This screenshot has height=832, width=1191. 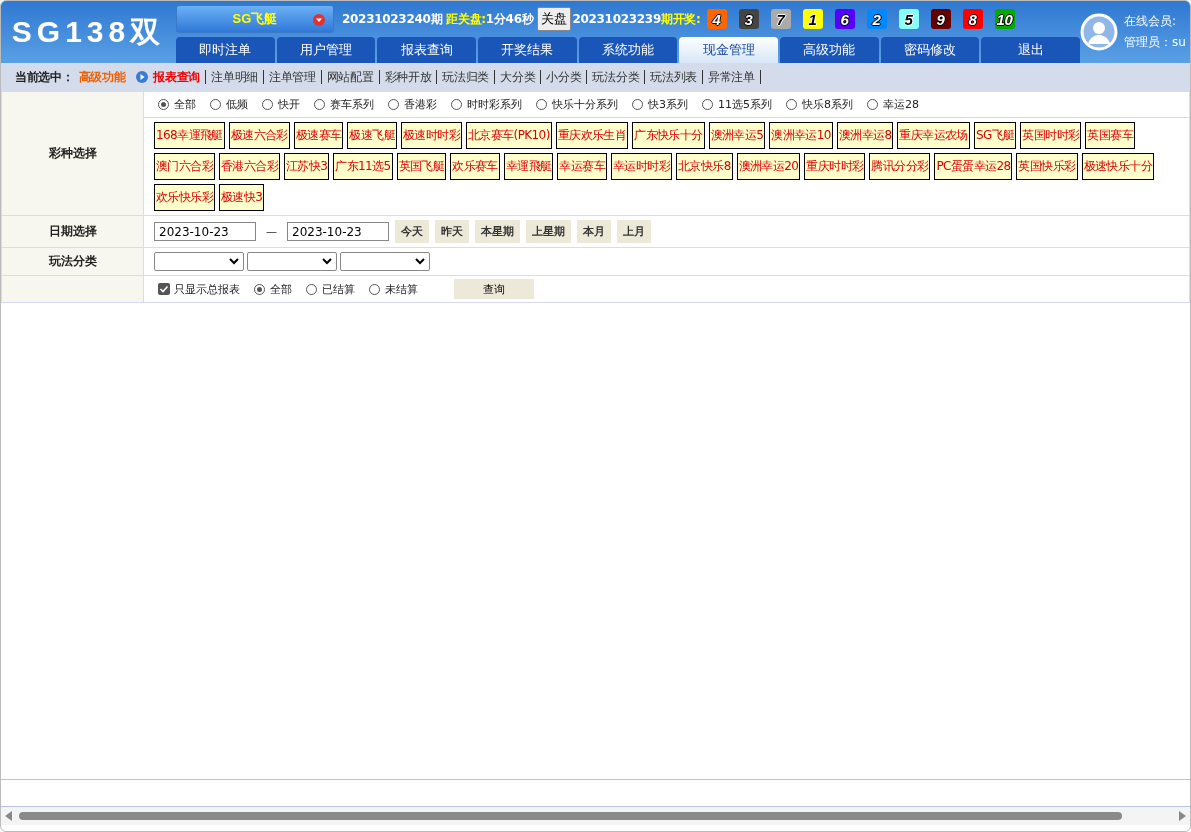 What do you see at coordinates (554, 19) in the screenshot?
I see `close-button: 关盘` at bounding box center [554, 19].